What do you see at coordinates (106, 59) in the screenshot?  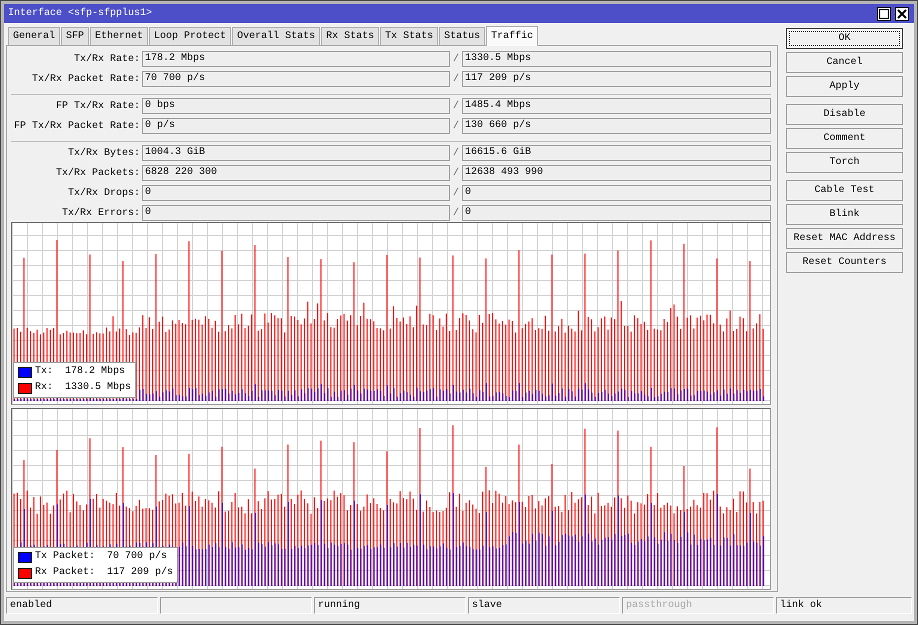 I see `field-label: Tx/Rx Rate:` at bounding box center [106, 59].